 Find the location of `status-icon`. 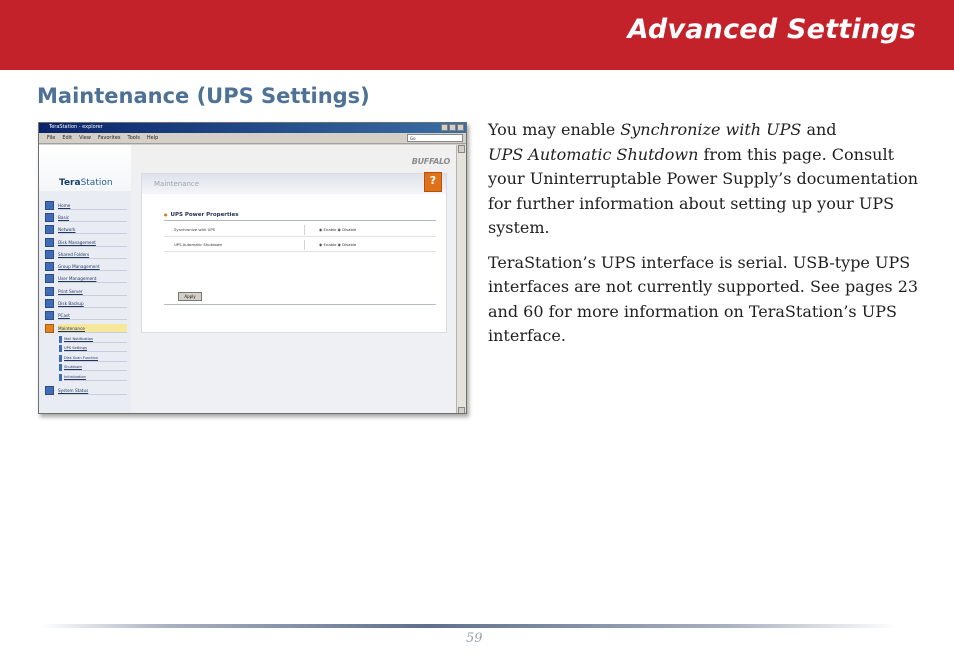

status-icon is located at coordinates (49, 390).